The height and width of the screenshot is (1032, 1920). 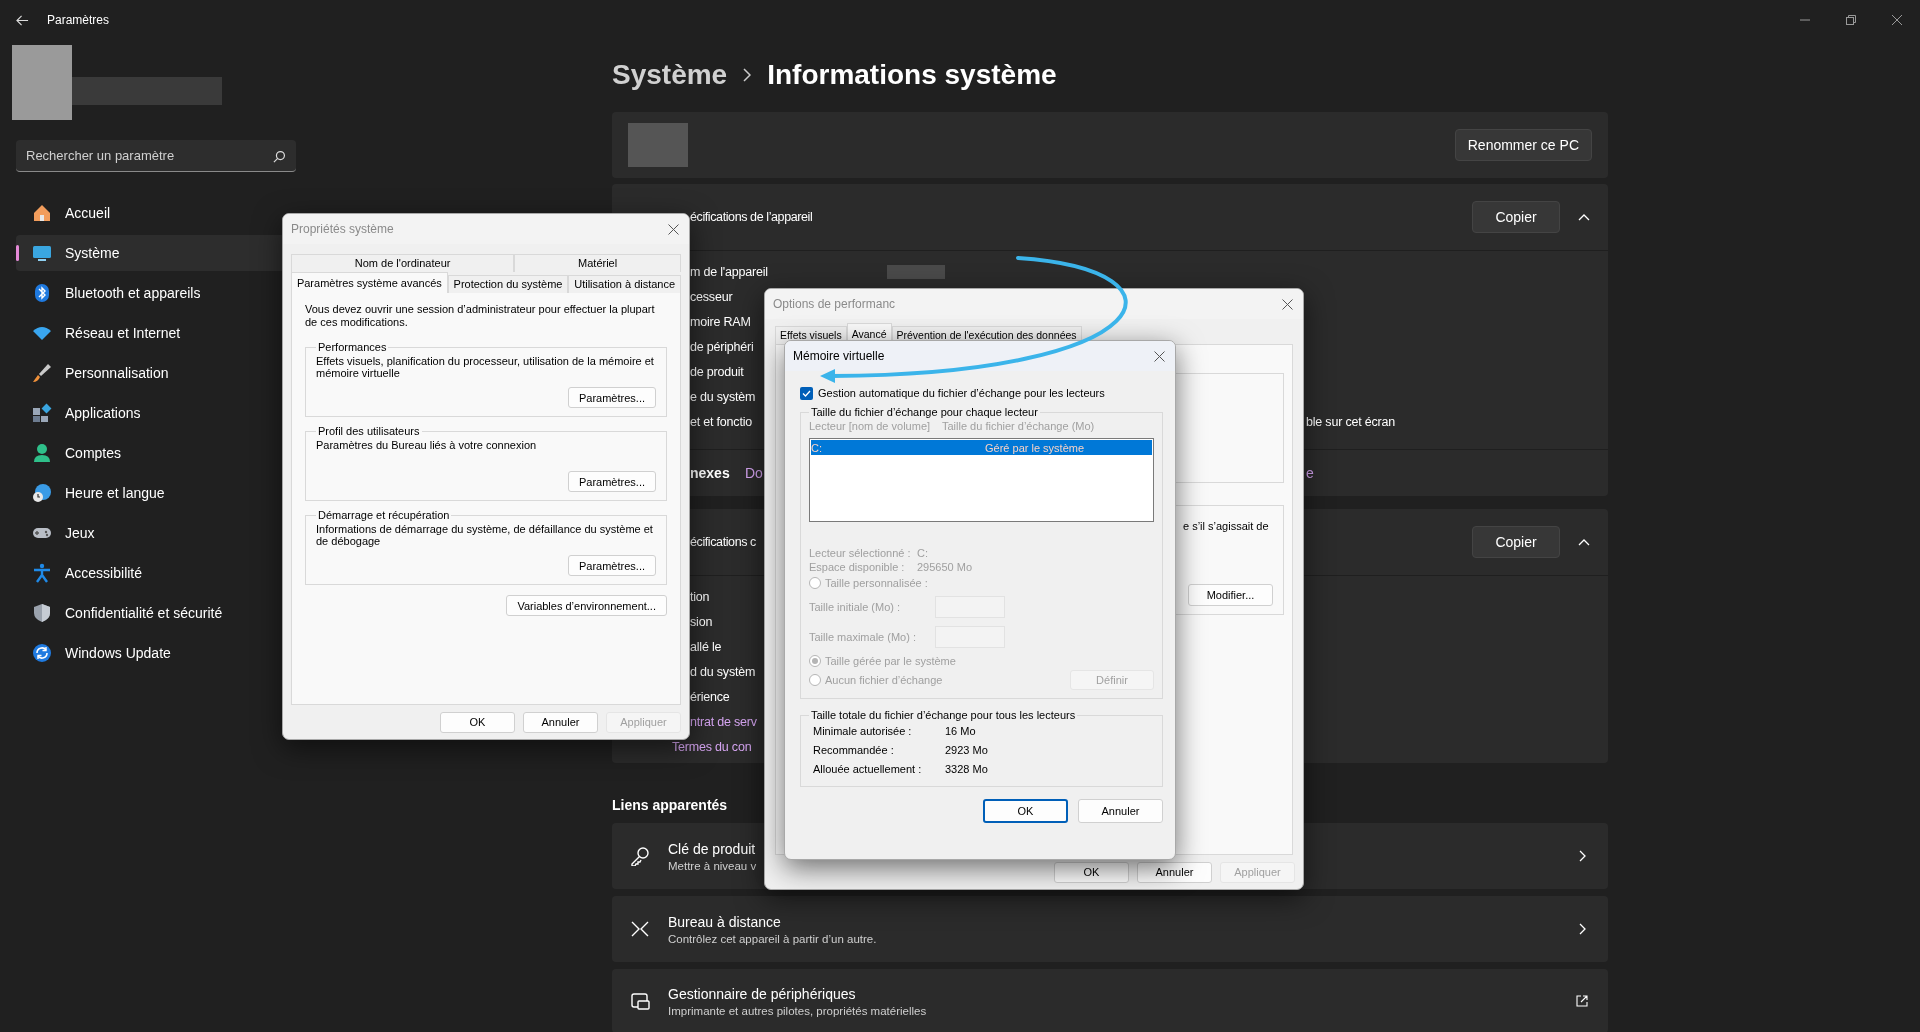 What do you see at coordinates (876, 583) in the screenshot?
I see `radio-label: Taille personnalisée :` at bounding box center [876, 583].